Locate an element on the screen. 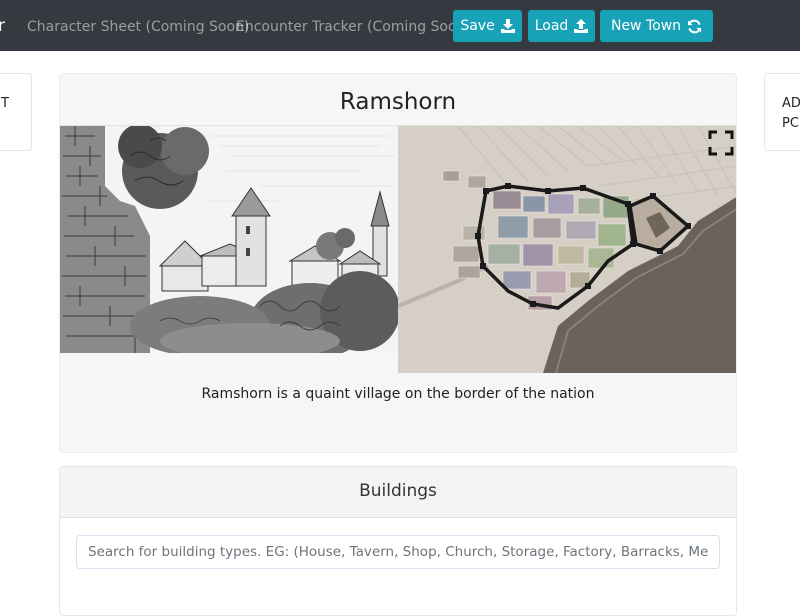 The image size is (800, 616). save-button-label: Save is located at coordinates (477, 26).